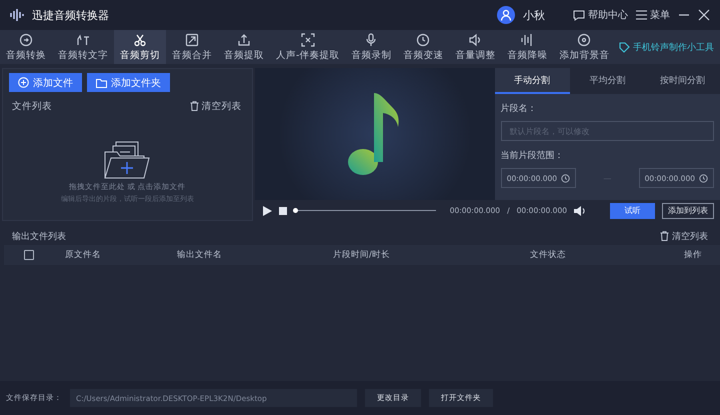 This screenshot has height=415, width=720. I want to click on select-all-checkbox, so click(29, 255).